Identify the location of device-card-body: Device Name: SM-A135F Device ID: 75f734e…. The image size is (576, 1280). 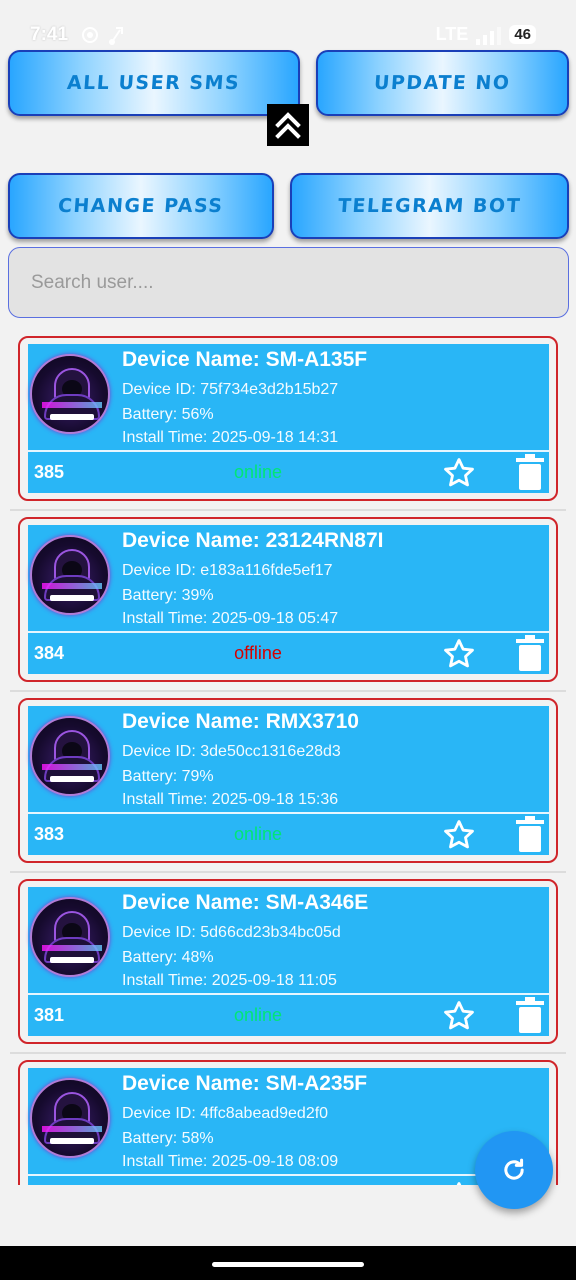
(288, 418).